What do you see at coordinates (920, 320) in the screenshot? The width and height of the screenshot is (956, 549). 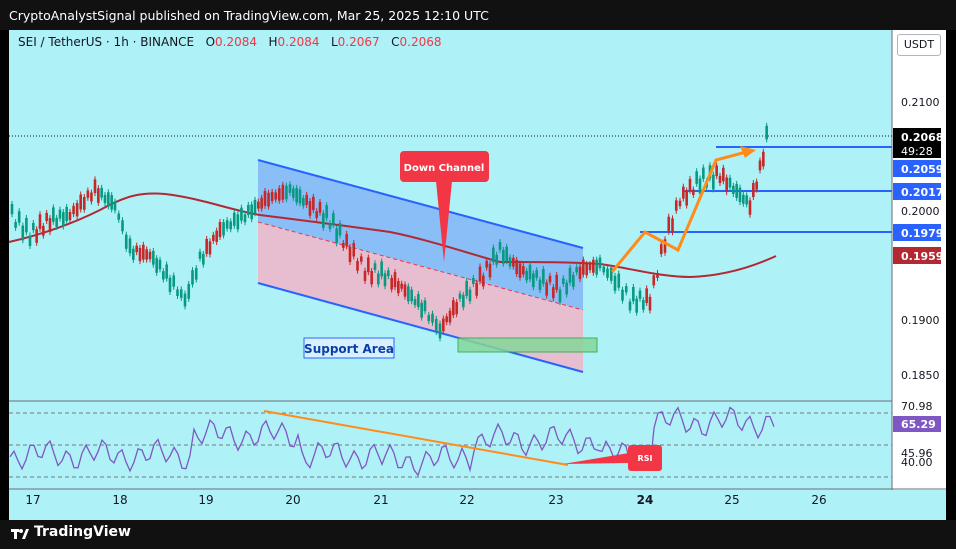 I see `price-tick: 0.1900` at bounding box center [920, 320].